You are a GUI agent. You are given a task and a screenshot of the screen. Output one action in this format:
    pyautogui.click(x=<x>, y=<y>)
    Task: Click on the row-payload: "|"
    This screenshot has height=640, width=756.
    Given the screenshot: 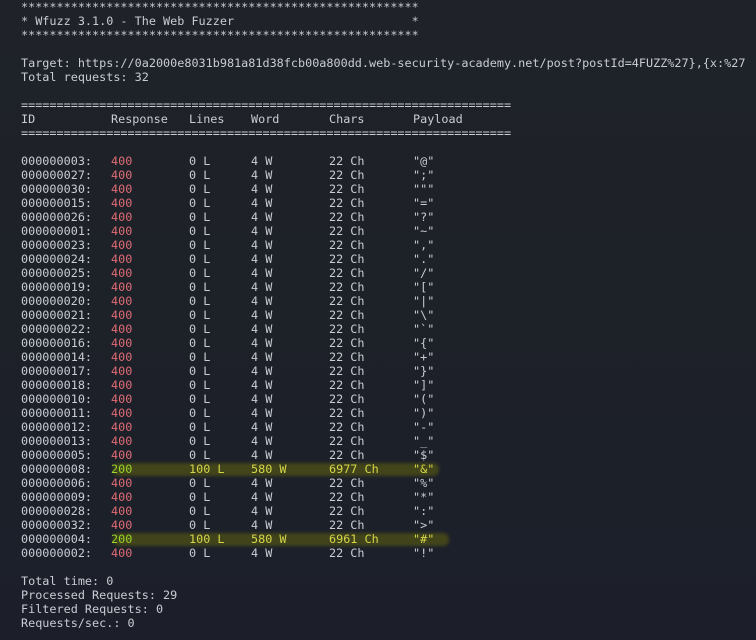 What is the action you would take?
    pyautogui.click(x=424, y=301)
    